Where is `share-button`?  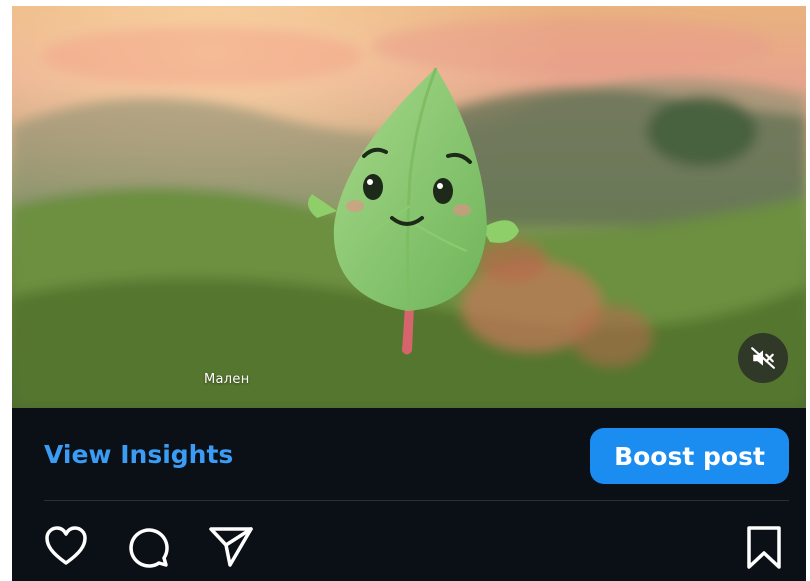 share-button is located at coordinates (231, 549).